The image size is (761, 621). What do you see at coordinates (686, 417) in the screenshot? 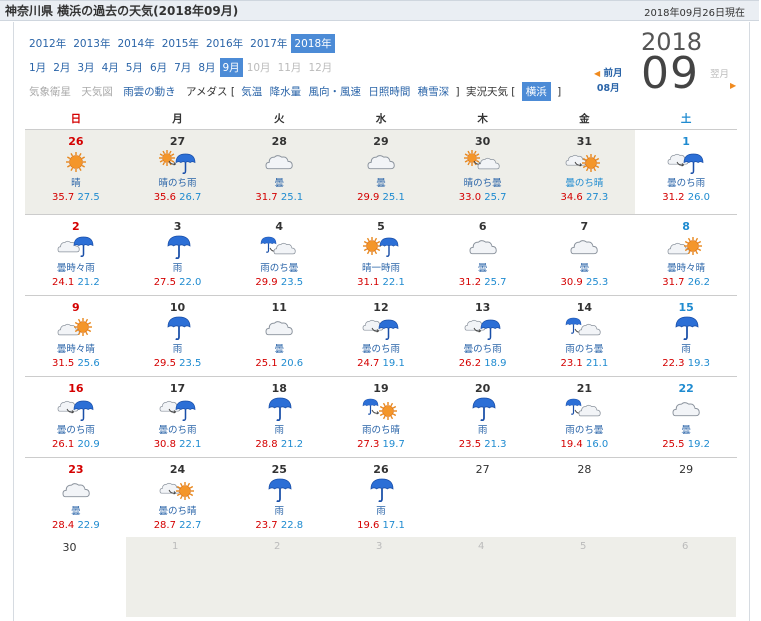
I see `day-cell-22: 22 曇 25.5 19.2` at bounding box center [686, 417].